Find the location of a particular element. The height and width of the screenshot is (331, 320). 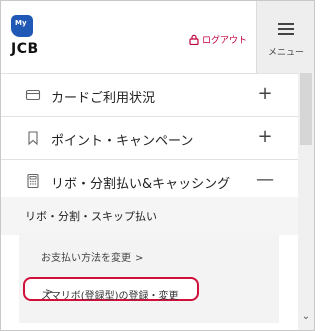

scrollbar: ⌄ is located at coordinates (306, 201).